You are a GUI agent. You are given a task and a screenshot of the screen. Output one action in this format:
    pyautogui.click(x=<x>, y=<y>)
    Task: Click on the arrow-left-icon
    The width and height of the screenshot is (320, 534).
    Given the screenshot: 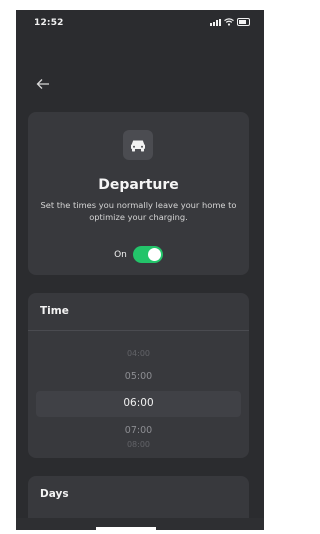 What is the action you would take?
    pyautogui.click(x=42, y=84)
    